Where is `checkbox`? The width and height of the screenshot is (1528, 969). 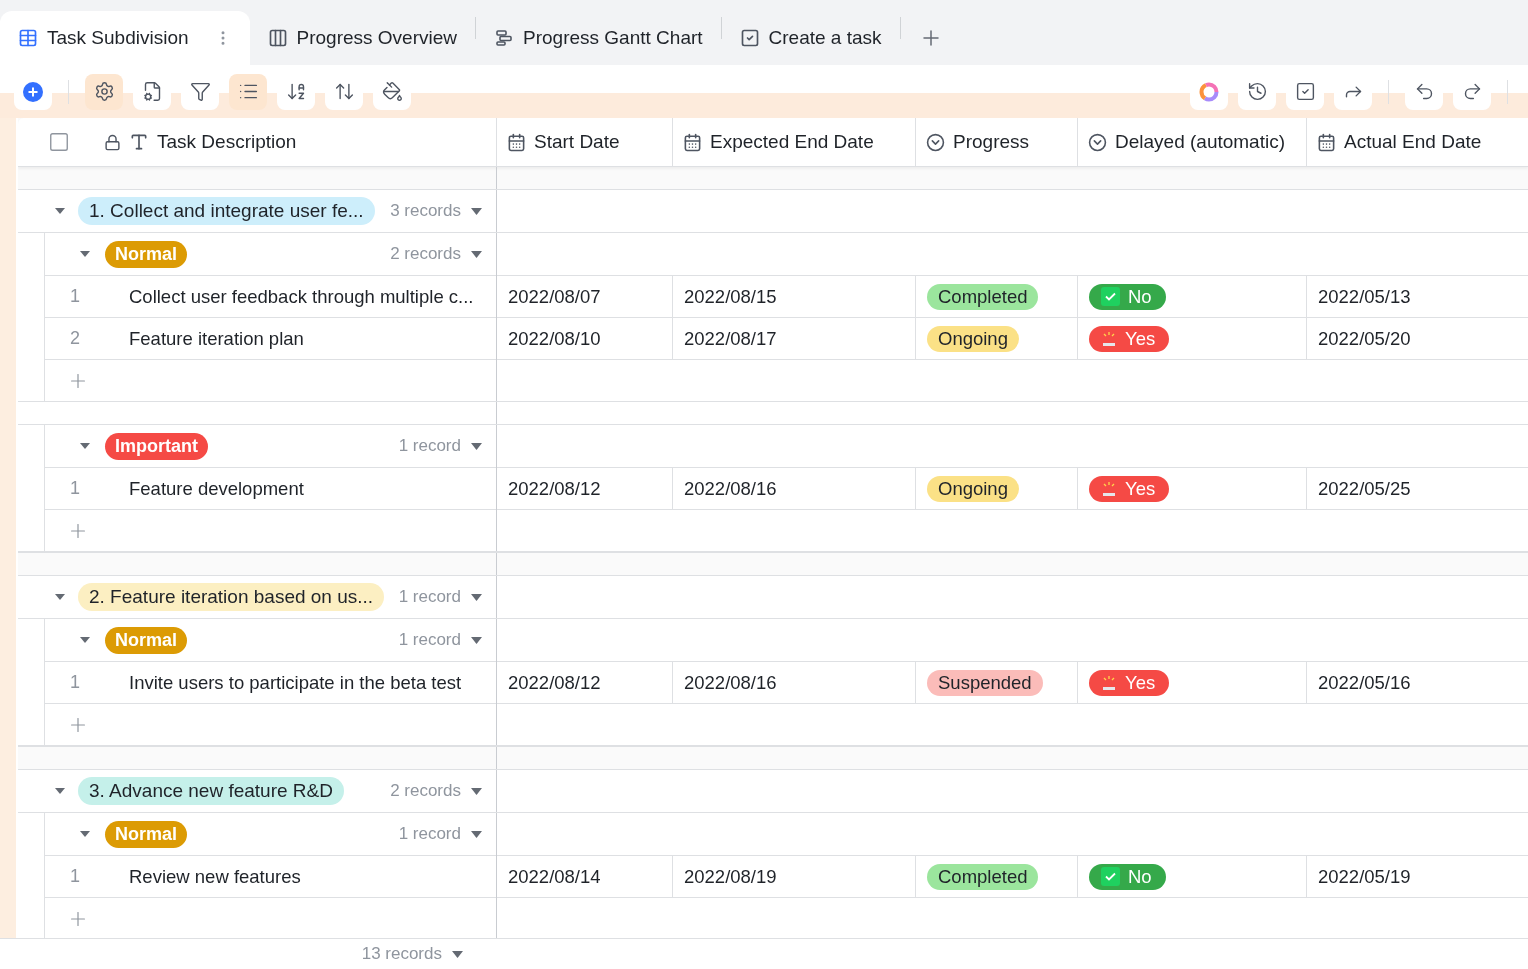 checkbox is located at coordinates (59, 142).